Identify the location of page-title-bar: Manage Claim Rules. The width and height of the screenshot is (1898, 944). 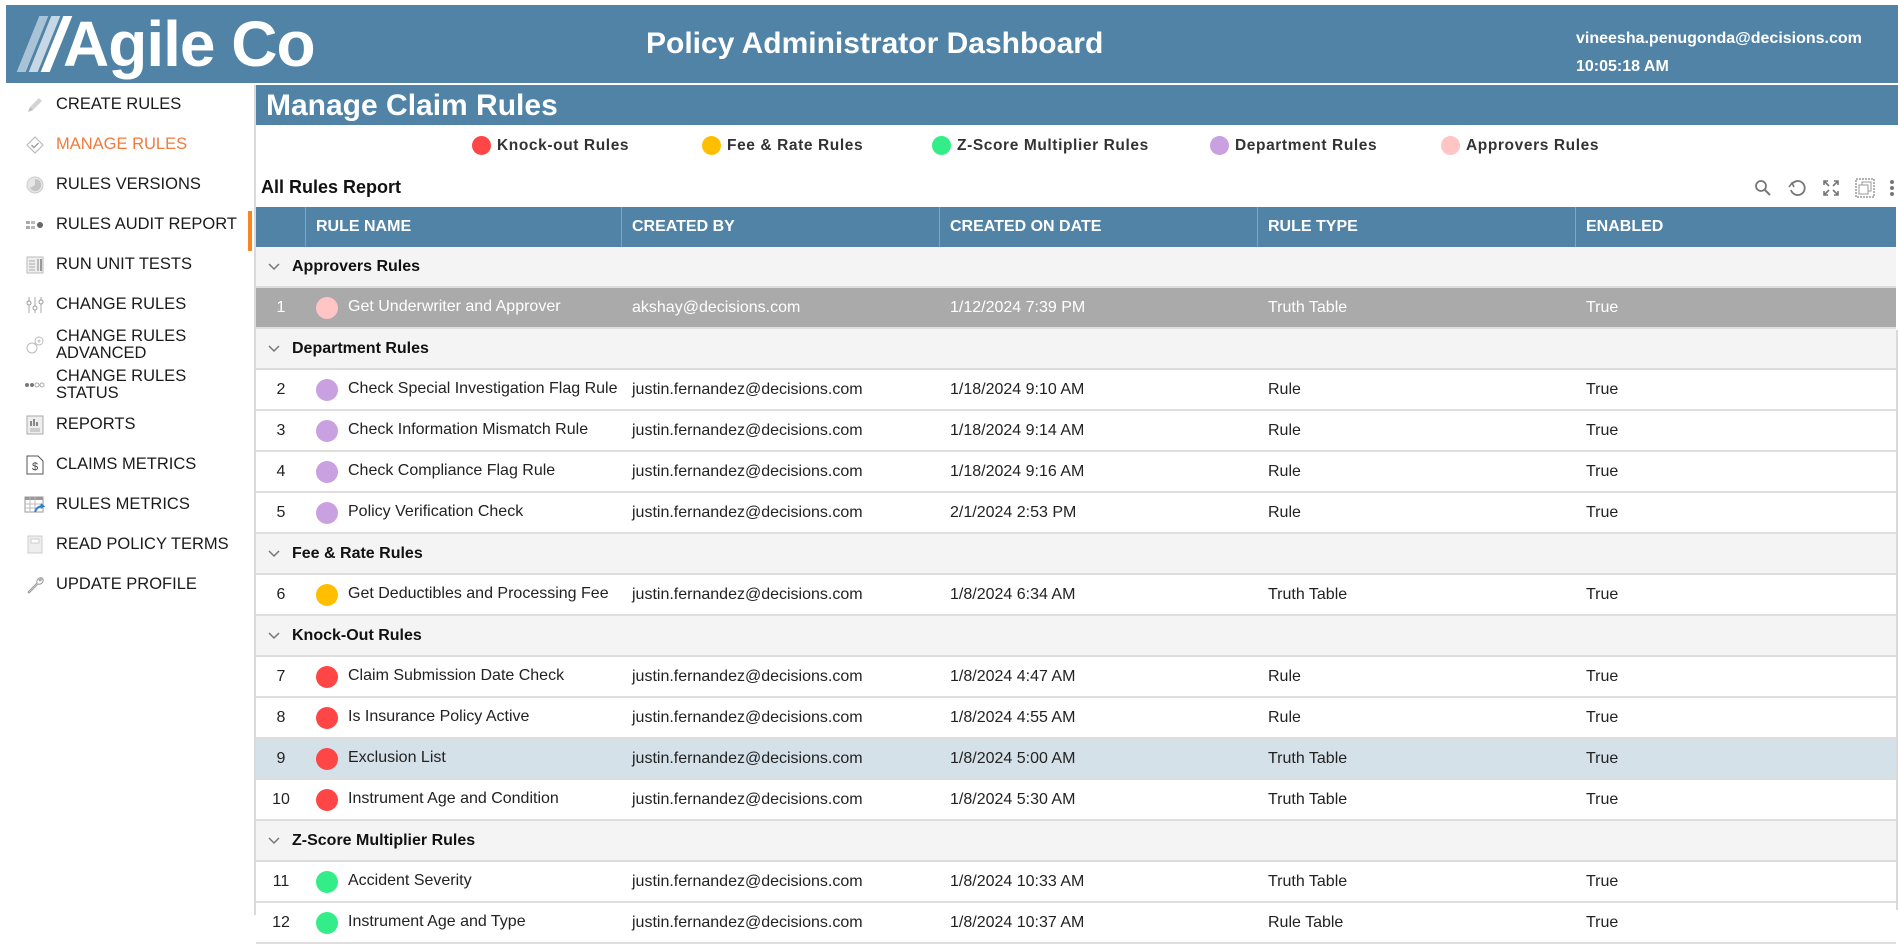
(1077, 105).